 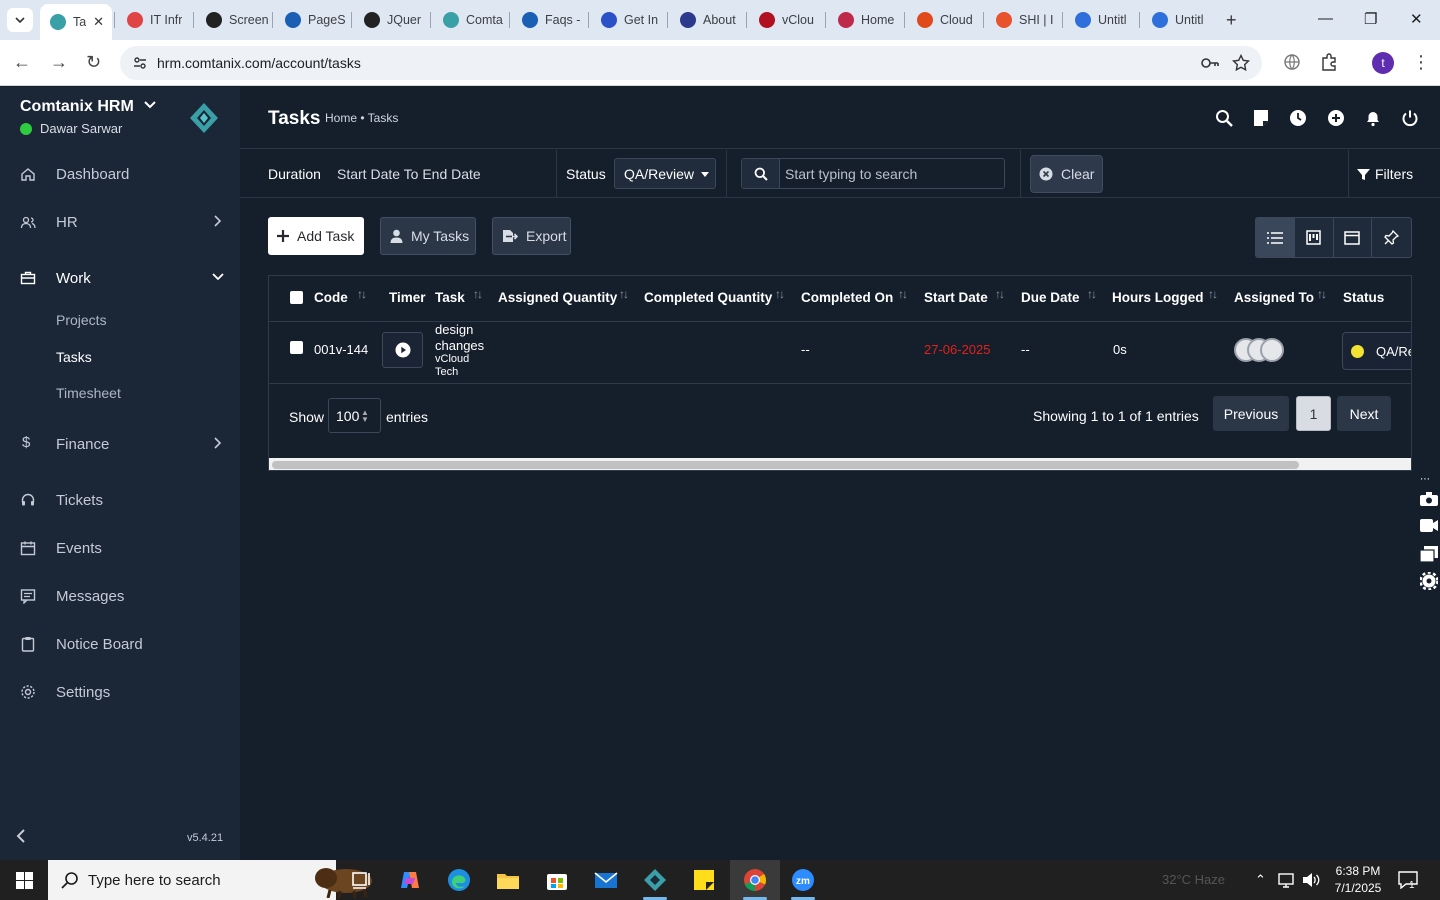 I want to click on weather-widget: 32°C Haze, so click(x=1193, y=879).